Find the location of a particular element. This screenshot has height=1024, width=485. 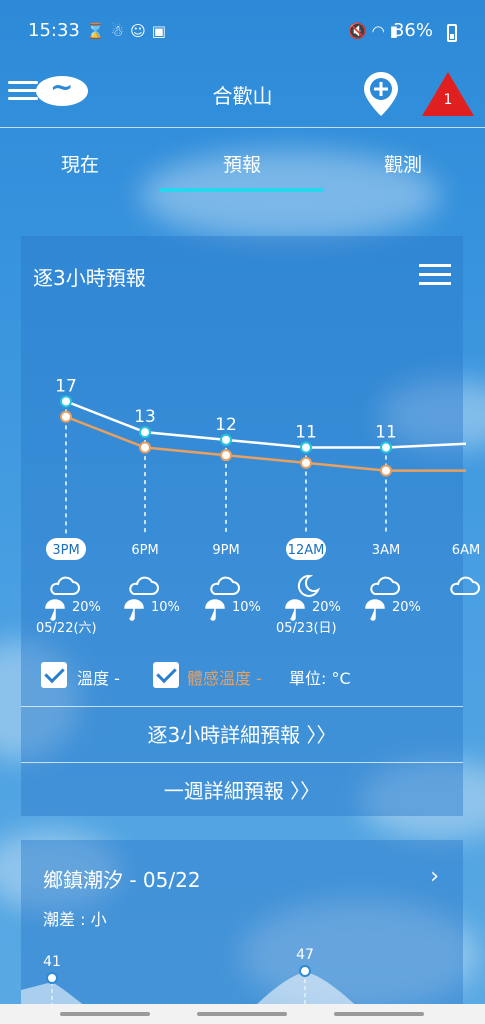

temp-value-label: 13 is located at coordinates (145, 417).